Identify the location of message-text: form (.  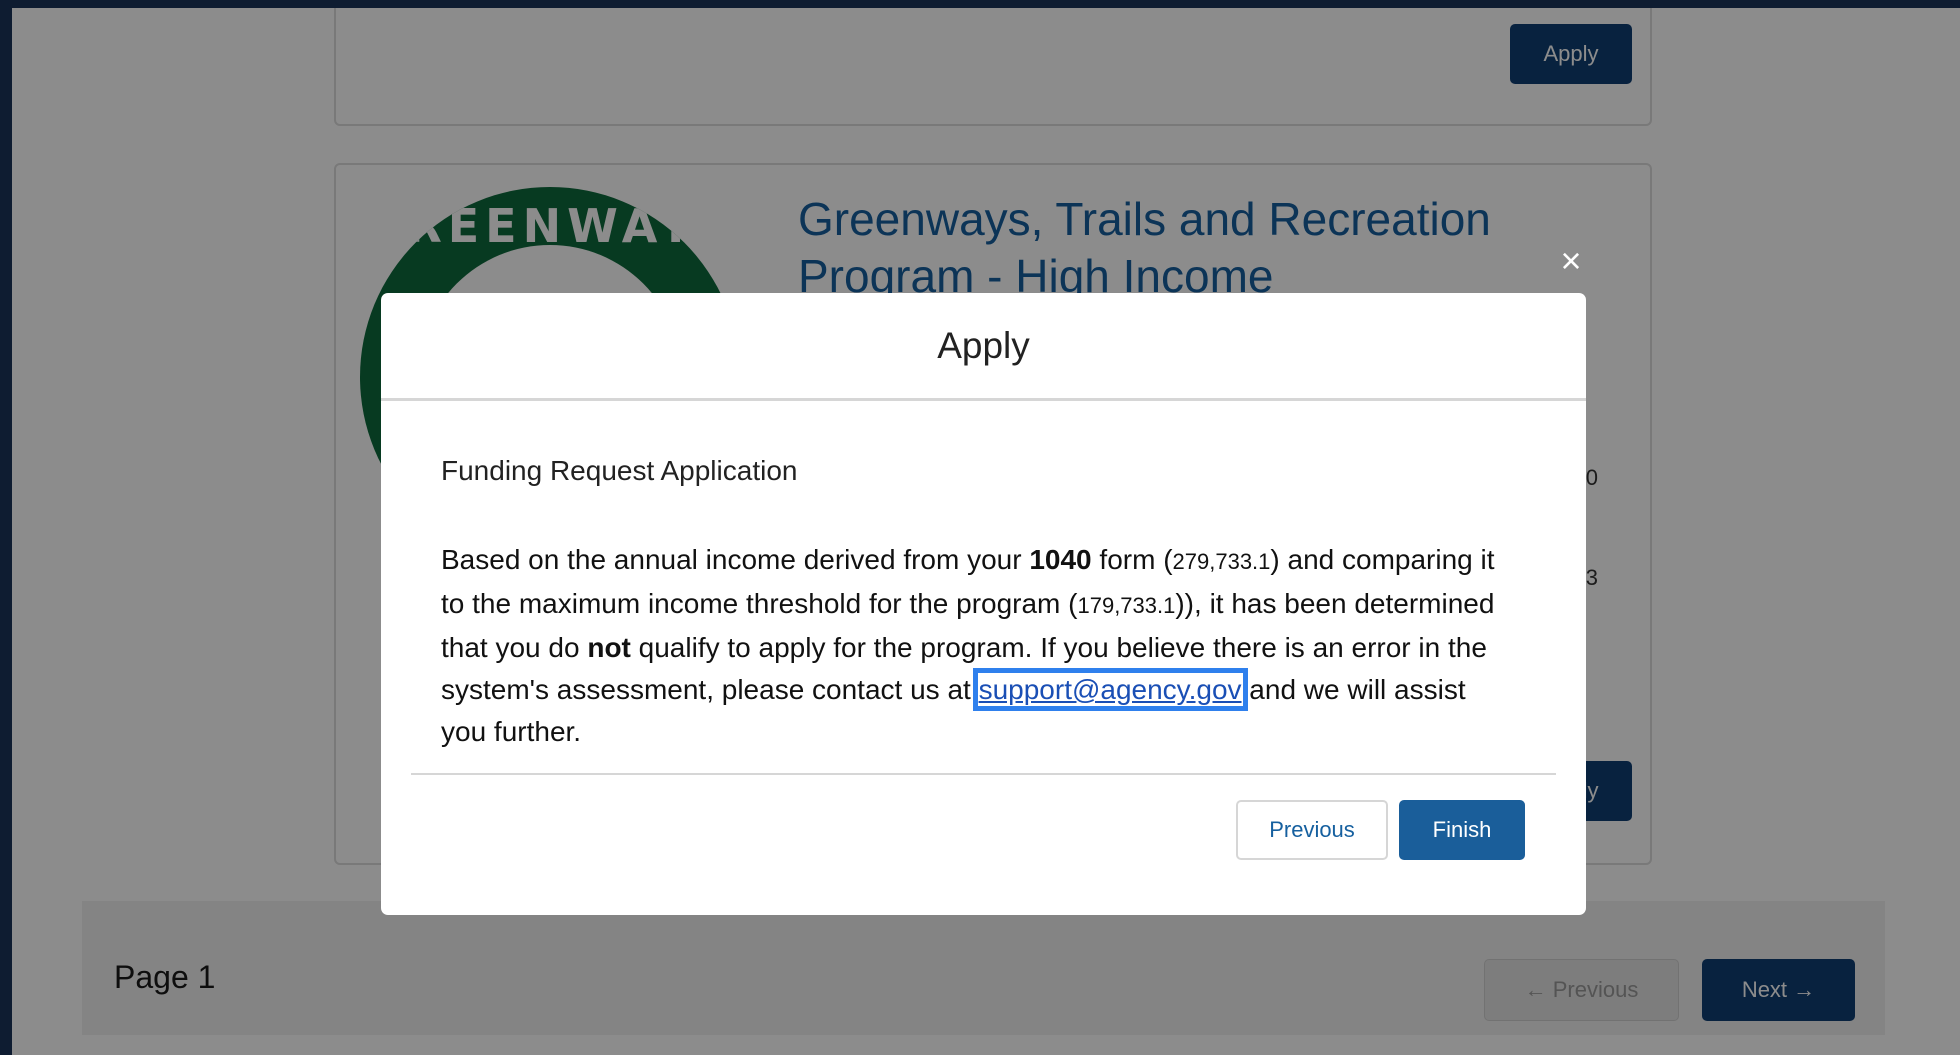
(1132, 559).